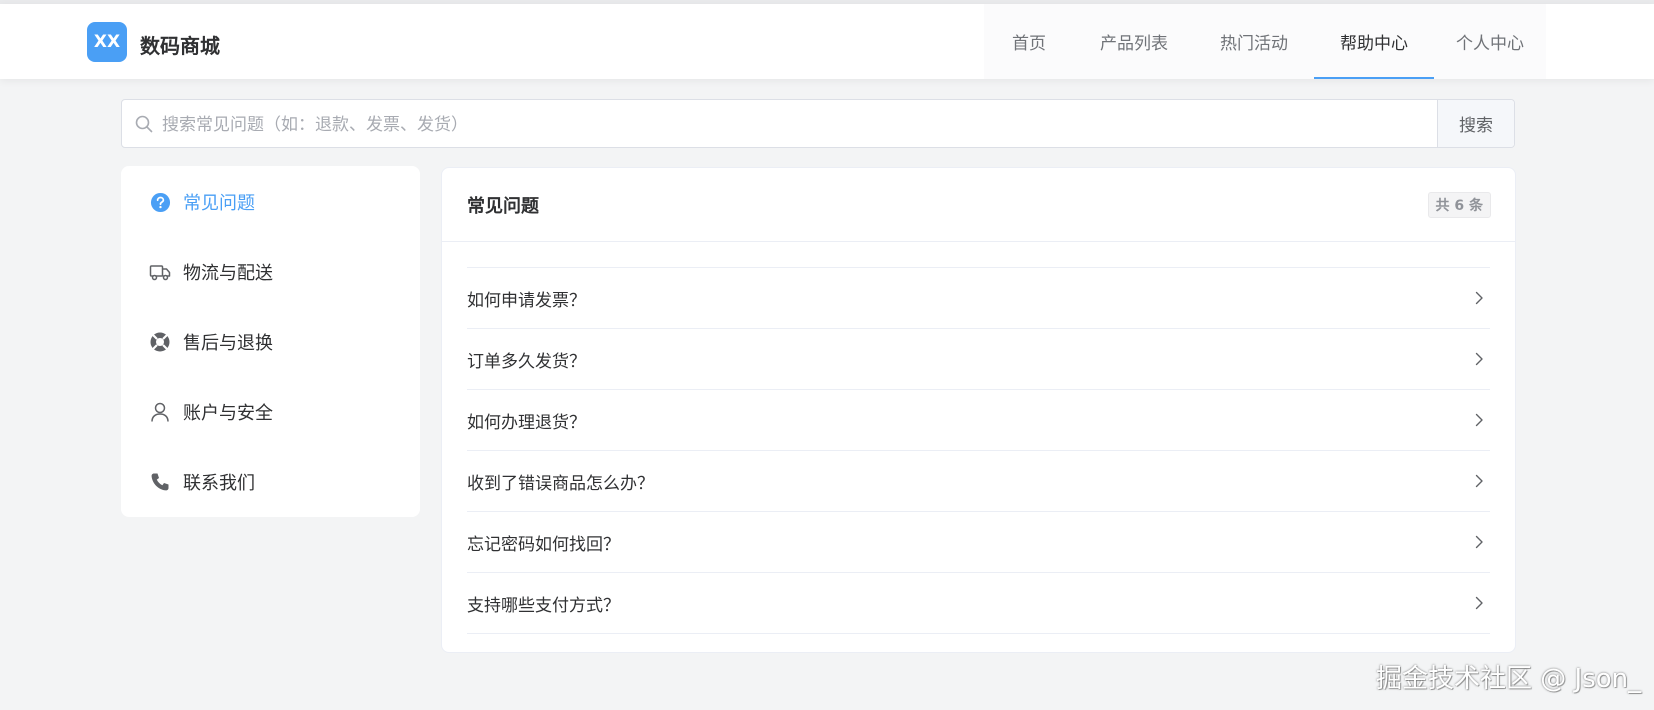 Image resolution: width=1654 pixels, height=710 pixels. I want to click on brand-name: 数码商城, so click(180, 44).